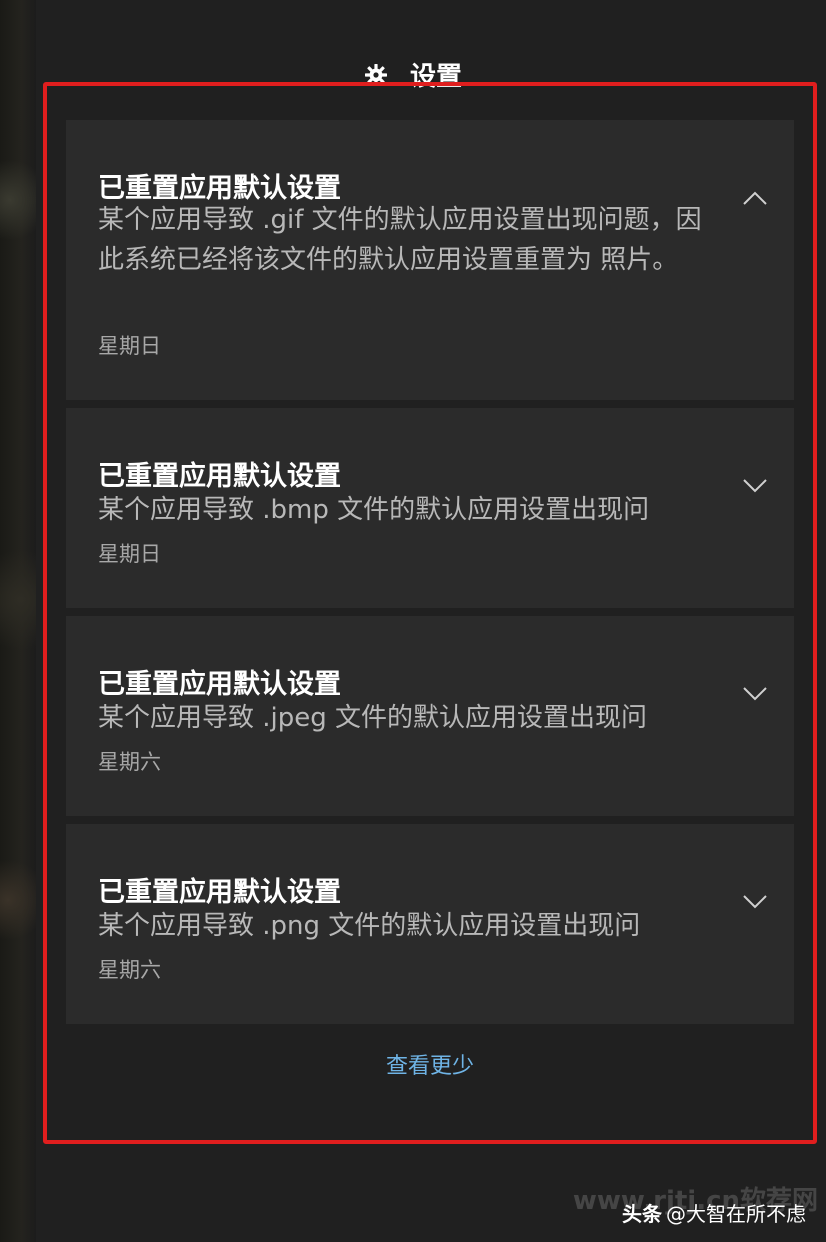 The image size is (826, 1242). What do you see at coordinates (373, 718) in the screenshot?
I see `notification-body: 某个应用导致 .jpeg 文件的默认应用设置出现问` at bounding box center [373, 718].